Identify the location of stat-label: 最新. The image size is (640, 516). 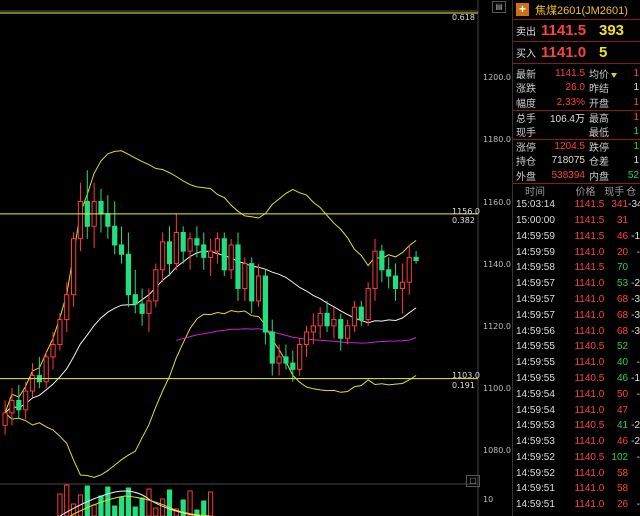
(526, 75).